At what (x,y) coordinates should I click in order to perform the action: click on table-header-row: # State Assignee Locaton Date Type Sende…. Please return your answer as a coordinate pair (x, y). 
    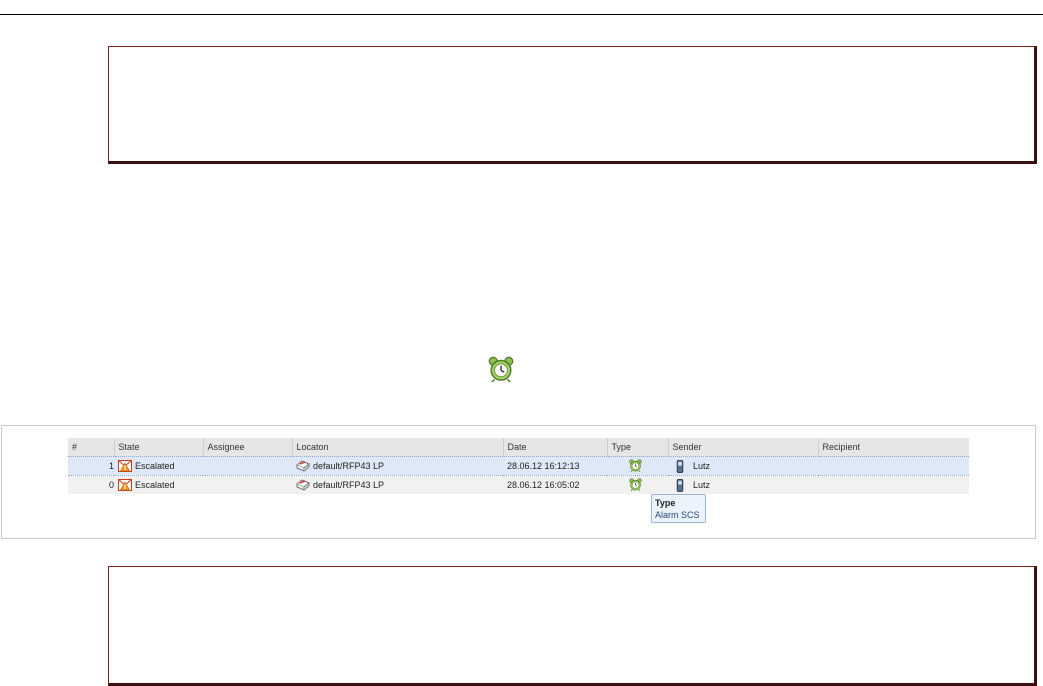
    Looking at the image, I should click on (518, 447).